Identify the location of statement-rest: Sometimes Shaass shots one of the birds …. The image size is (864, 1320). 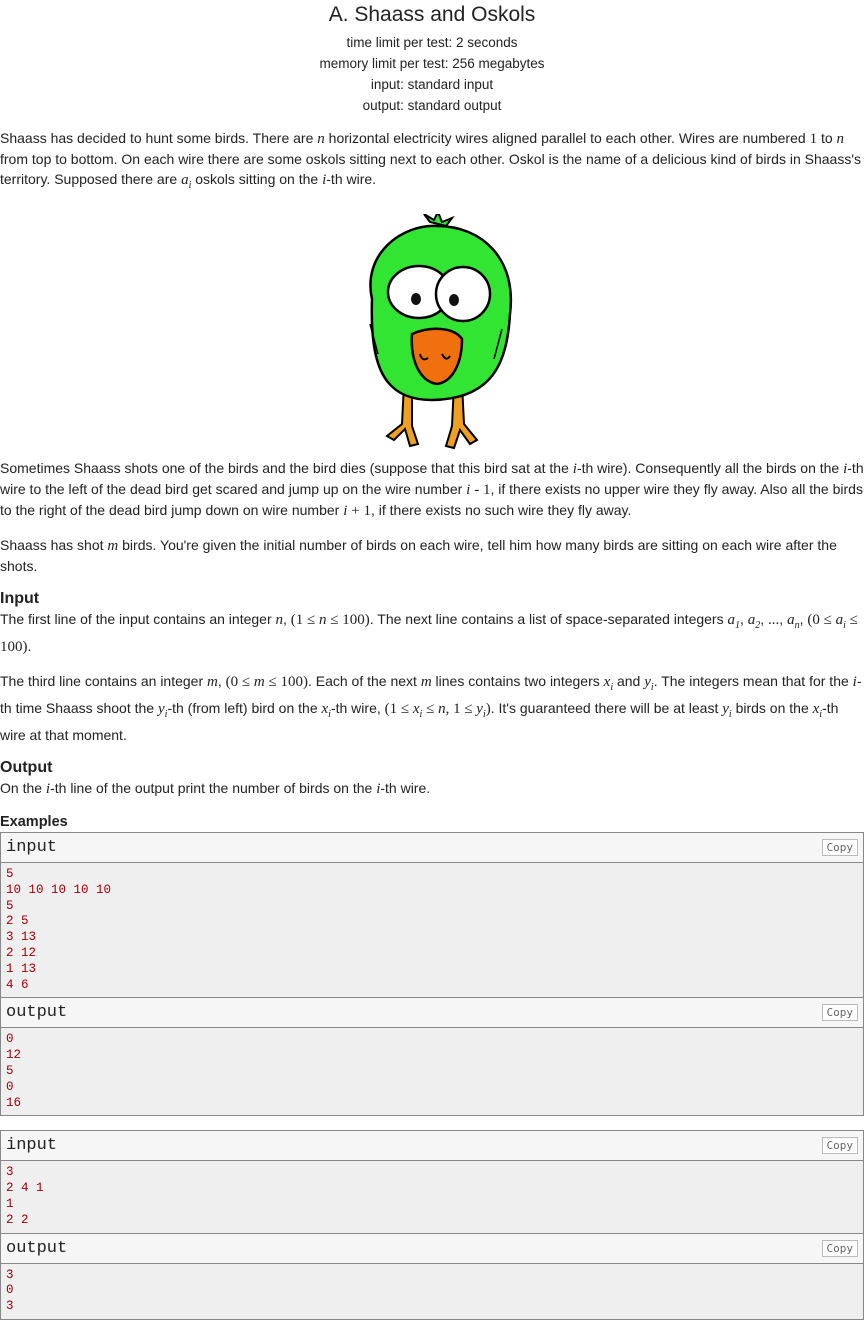
(432, 517).